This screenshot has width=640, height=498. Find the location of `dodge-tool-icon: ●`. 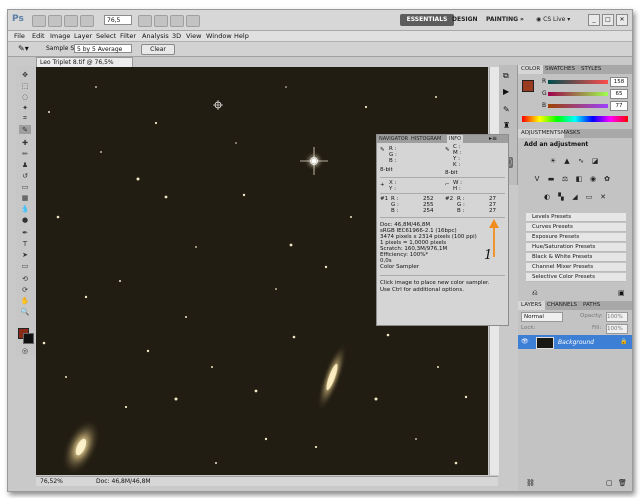

dodge-tool-icon: ● is located at coordinates (25, 219).